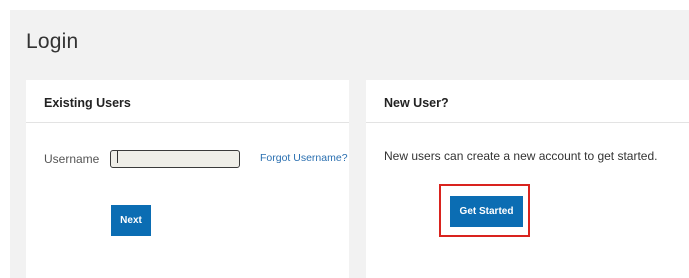  I want to click on username-input, so click(175, 159).